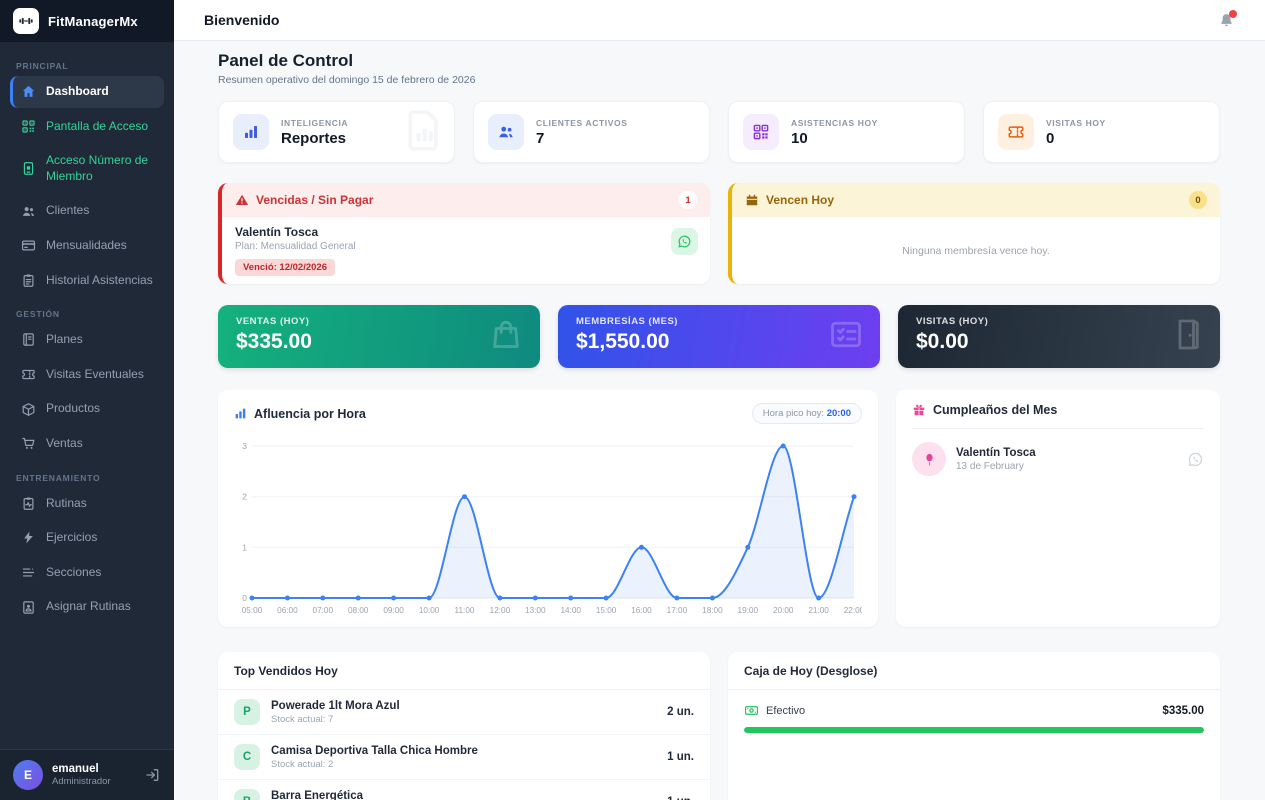 This screenshot has height=800, width=1265. Describe the element at coordinates (974, 671) in the screenshot. I see `cash-title: Caja de Hoy (Desglose)` at that location.